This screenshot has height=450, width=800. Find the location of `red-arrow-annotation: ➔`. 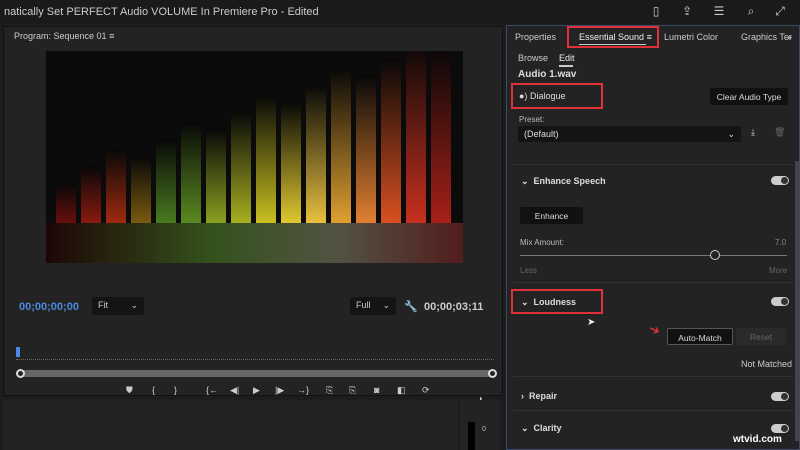

red-arrow-annotation: ➔ is located at coordinates (654, 329).